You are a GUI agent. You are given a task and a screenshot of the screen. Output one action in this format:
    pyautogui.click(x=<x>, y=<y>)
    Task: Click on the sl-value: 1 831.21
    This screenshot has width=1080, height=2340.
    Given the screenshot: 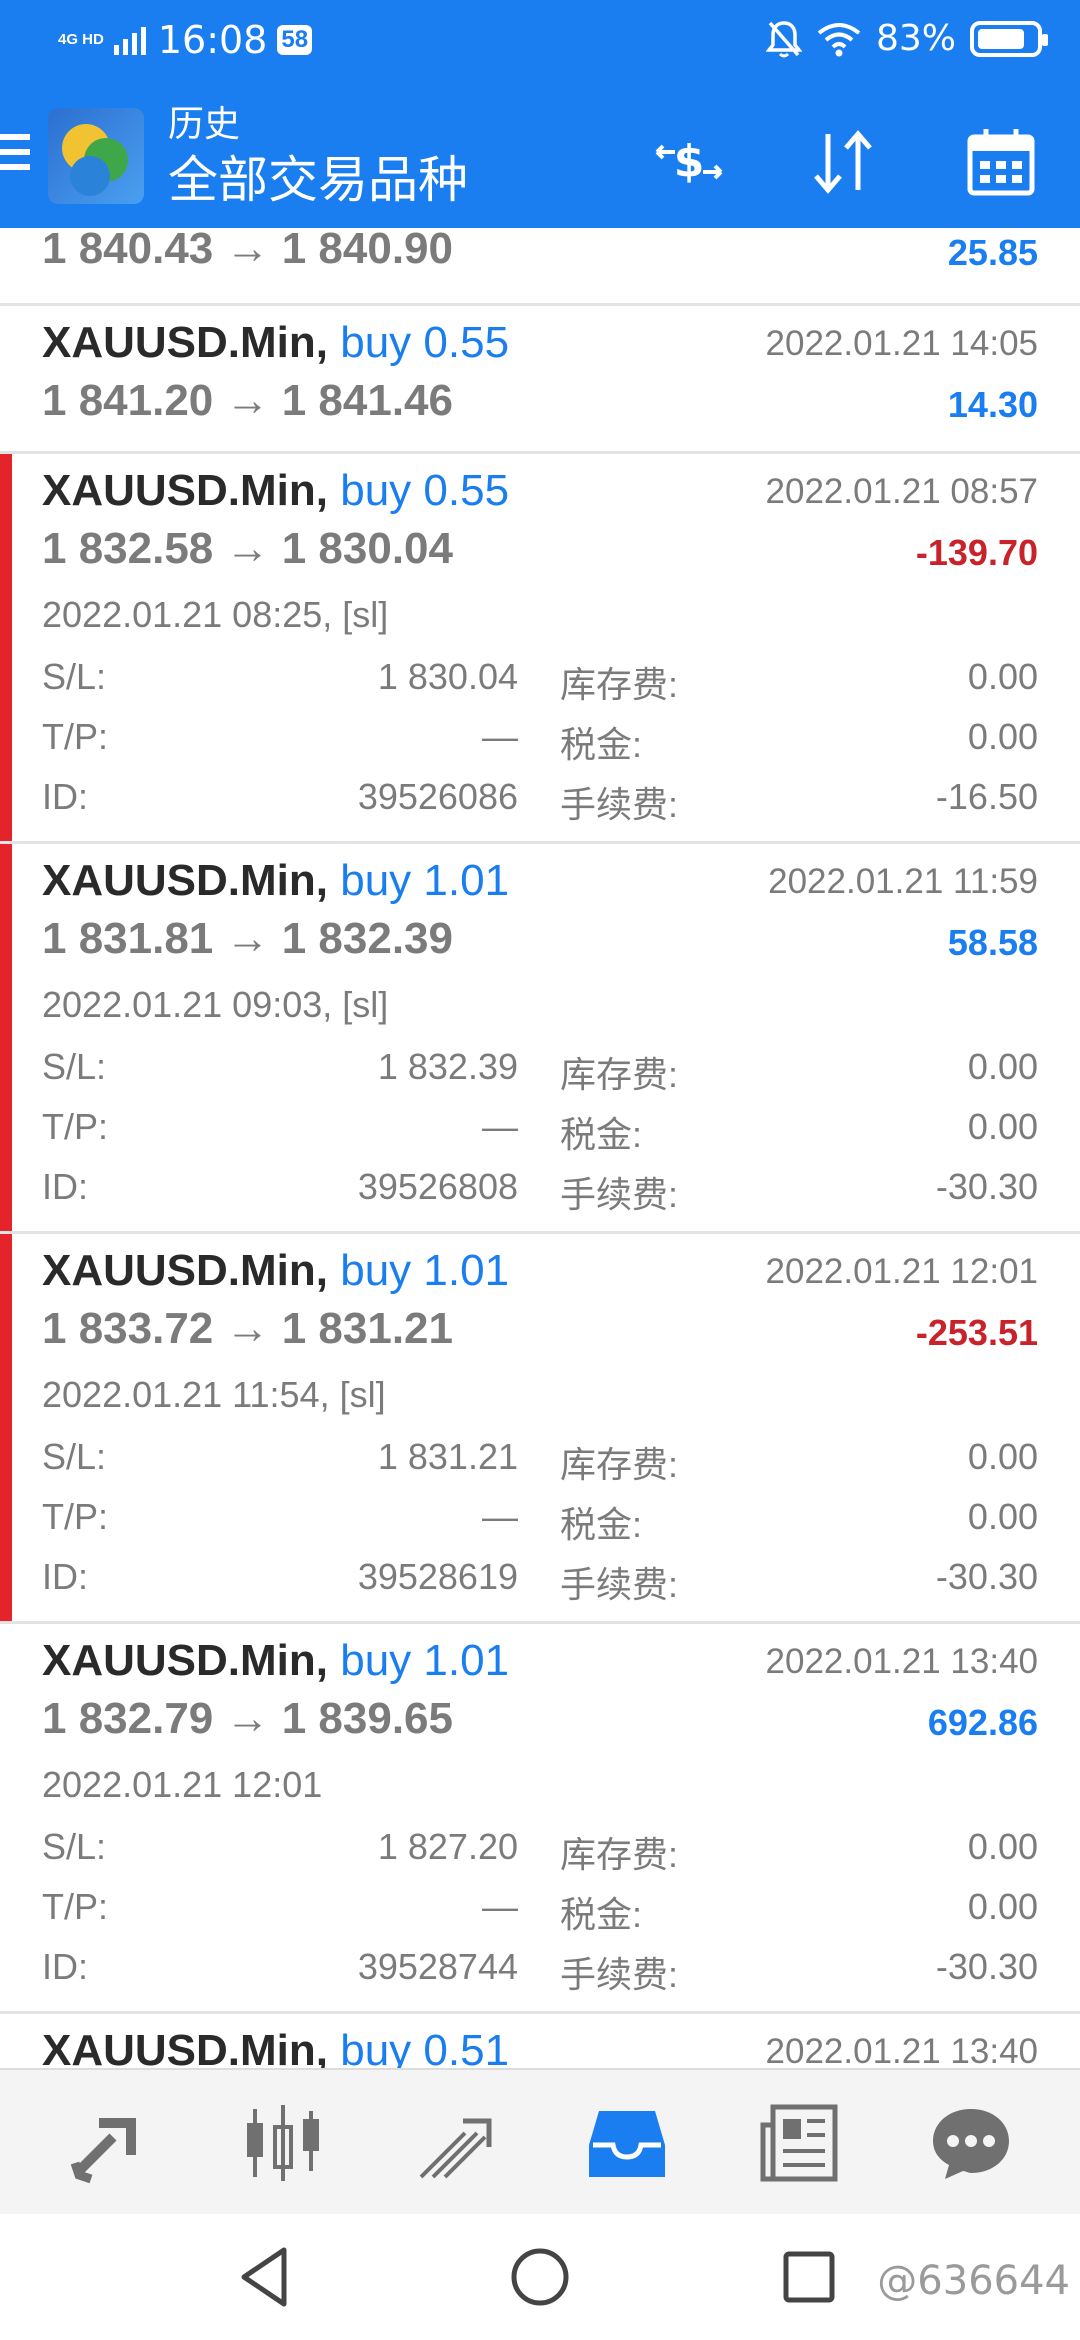 What is the action you would take?
    pyautogui.click(x=447, y=1456)
    